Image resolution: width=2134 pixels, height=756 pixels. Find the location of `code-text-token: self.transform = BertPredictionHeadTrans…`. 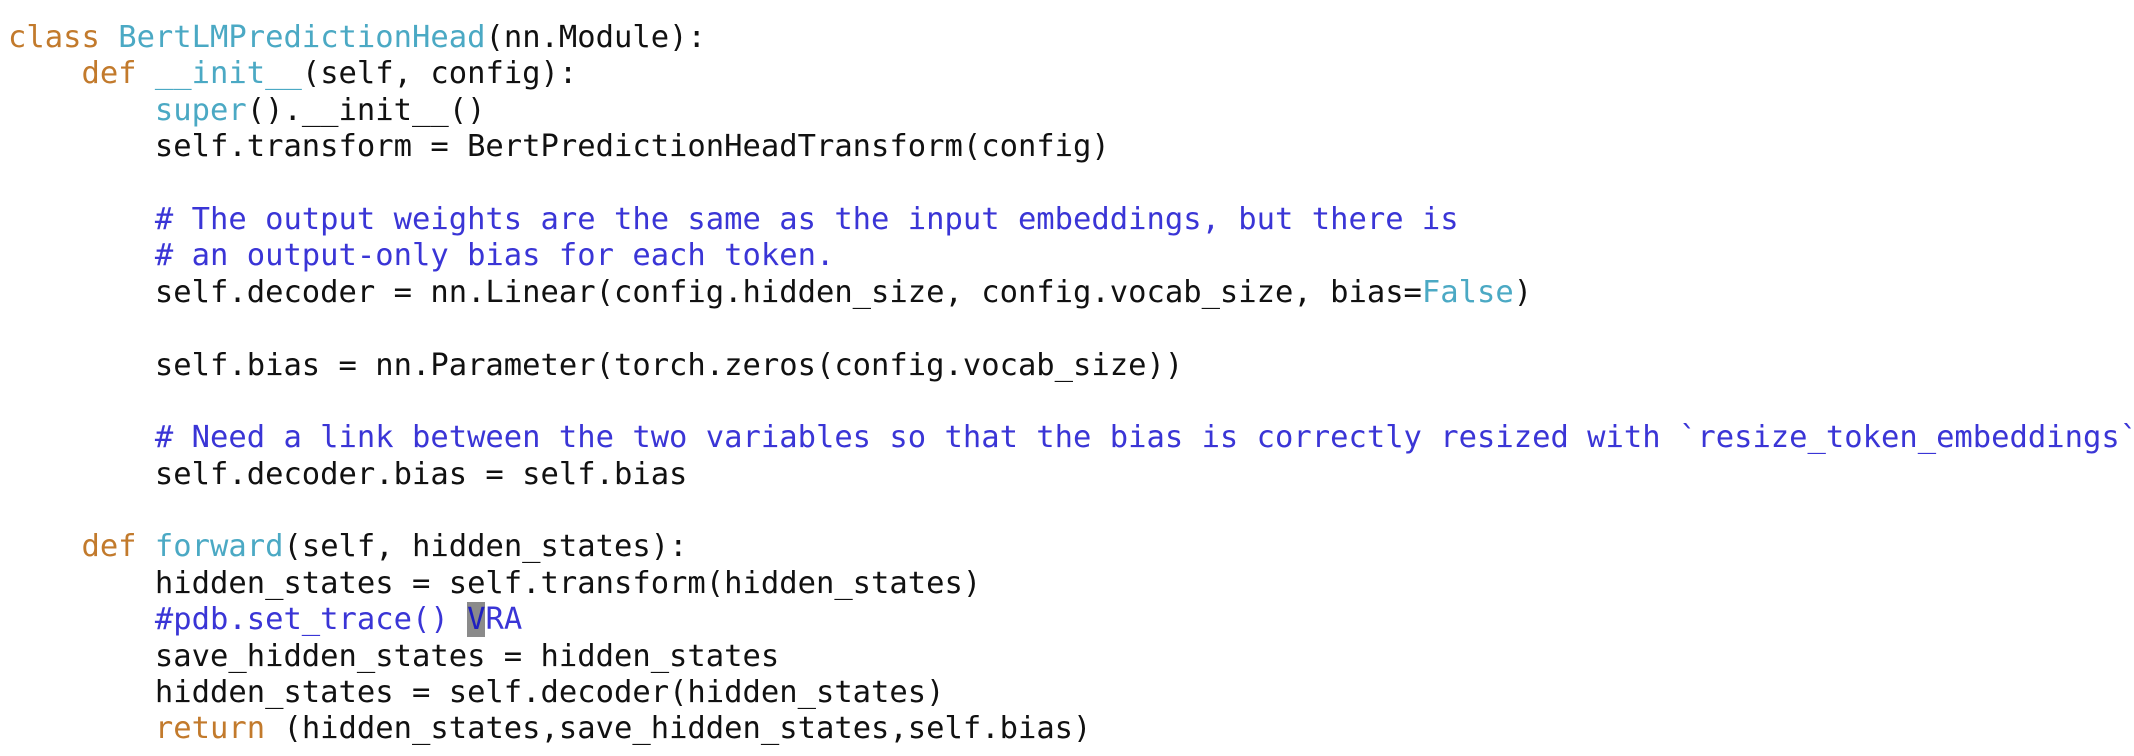

code-text-token: self.transform = BertPredictionHeadTrans… is located at coordinates (559, 147).